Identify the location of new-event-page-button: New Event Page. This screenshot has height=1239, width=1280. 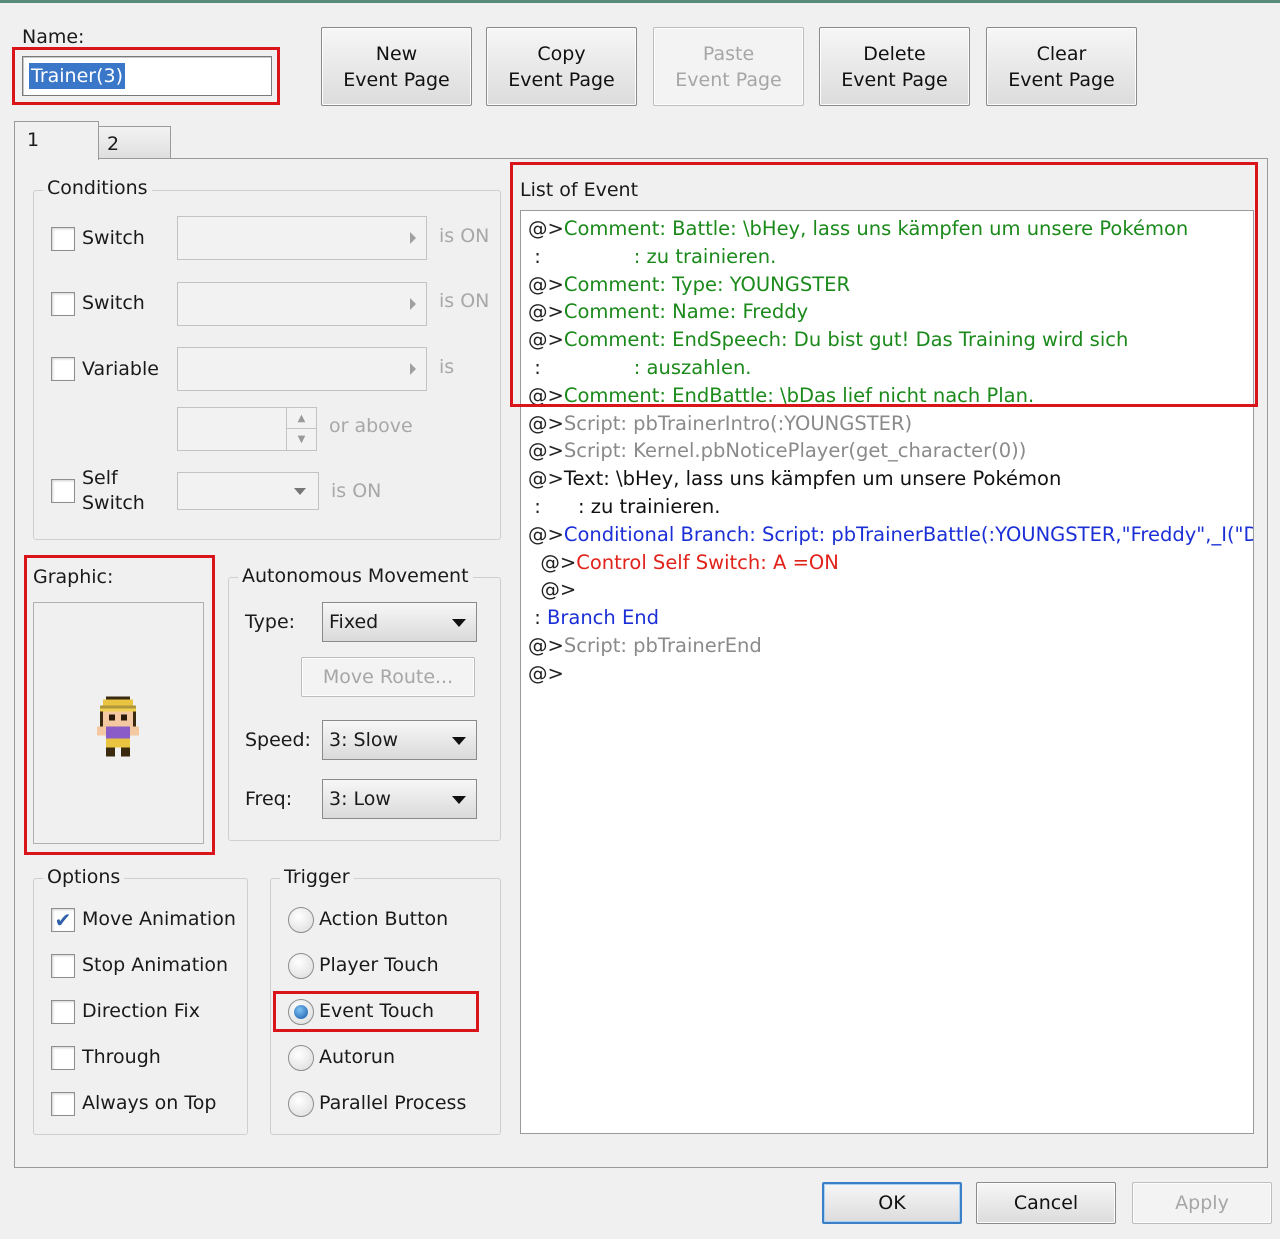
(396, 66).